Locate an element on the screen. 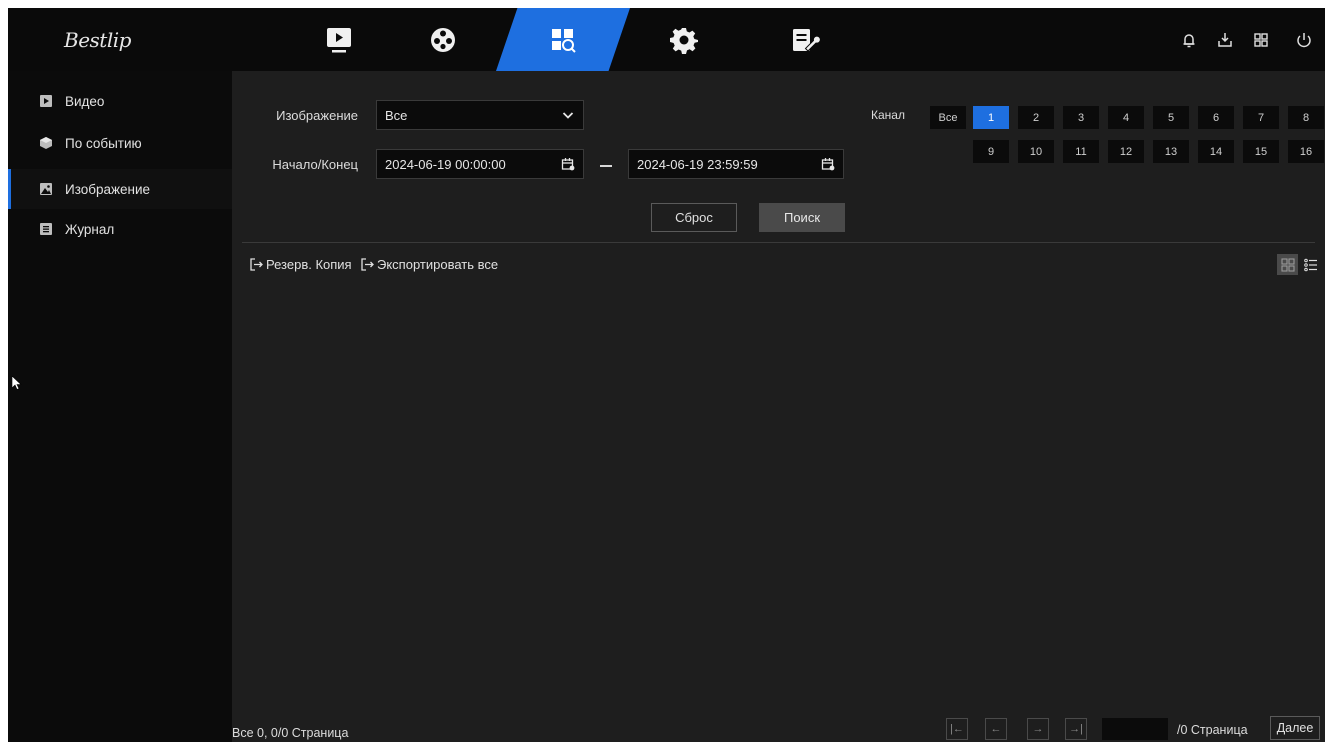 The image size is (1325, 742). first-page-button: |← is located at coordinates (957, 729).